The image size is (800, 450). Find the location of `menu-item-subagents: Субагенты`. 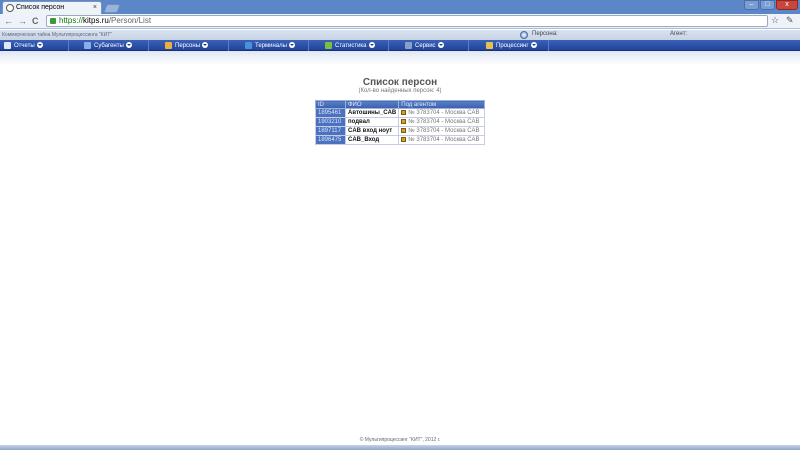

menu-item-subagents: Субагенты is located at coordinates (108, 45).